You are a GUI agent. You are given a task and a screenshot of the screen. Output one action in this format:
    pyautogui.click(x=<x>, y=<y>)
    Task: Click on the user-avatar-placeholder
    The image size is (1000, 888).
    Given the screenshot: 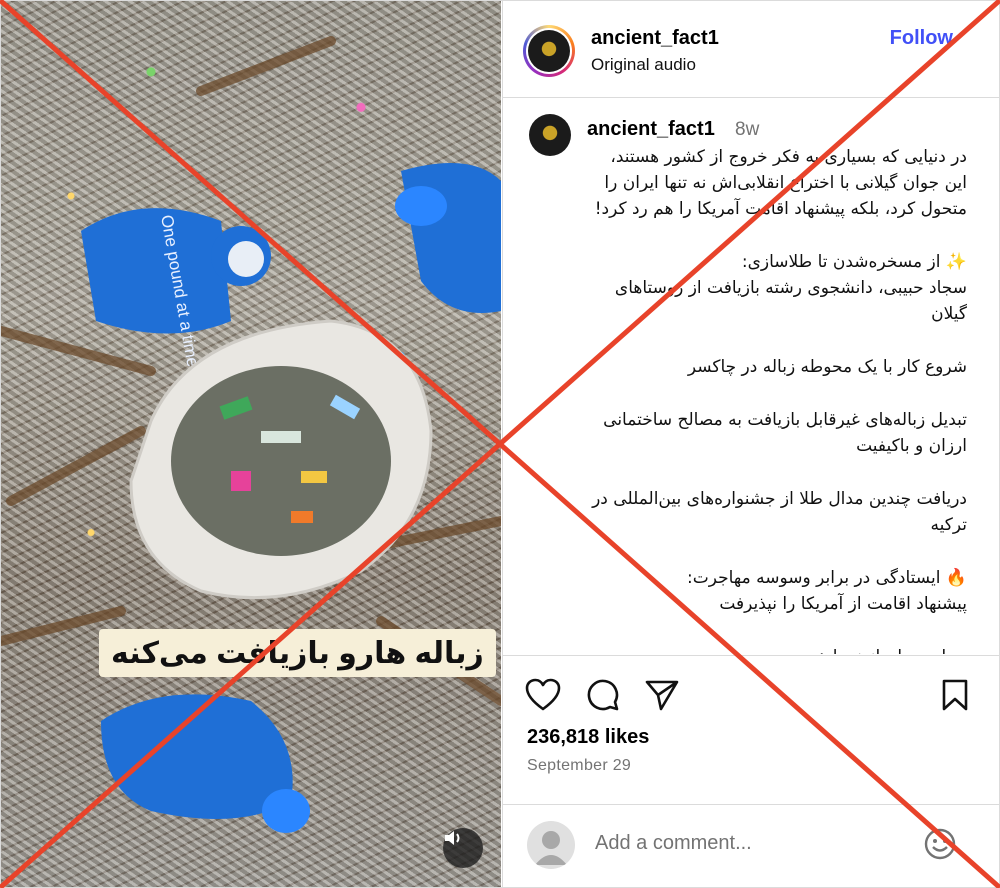 What is the action you would take?
    pyautogui.click(x=551, y=845)
    